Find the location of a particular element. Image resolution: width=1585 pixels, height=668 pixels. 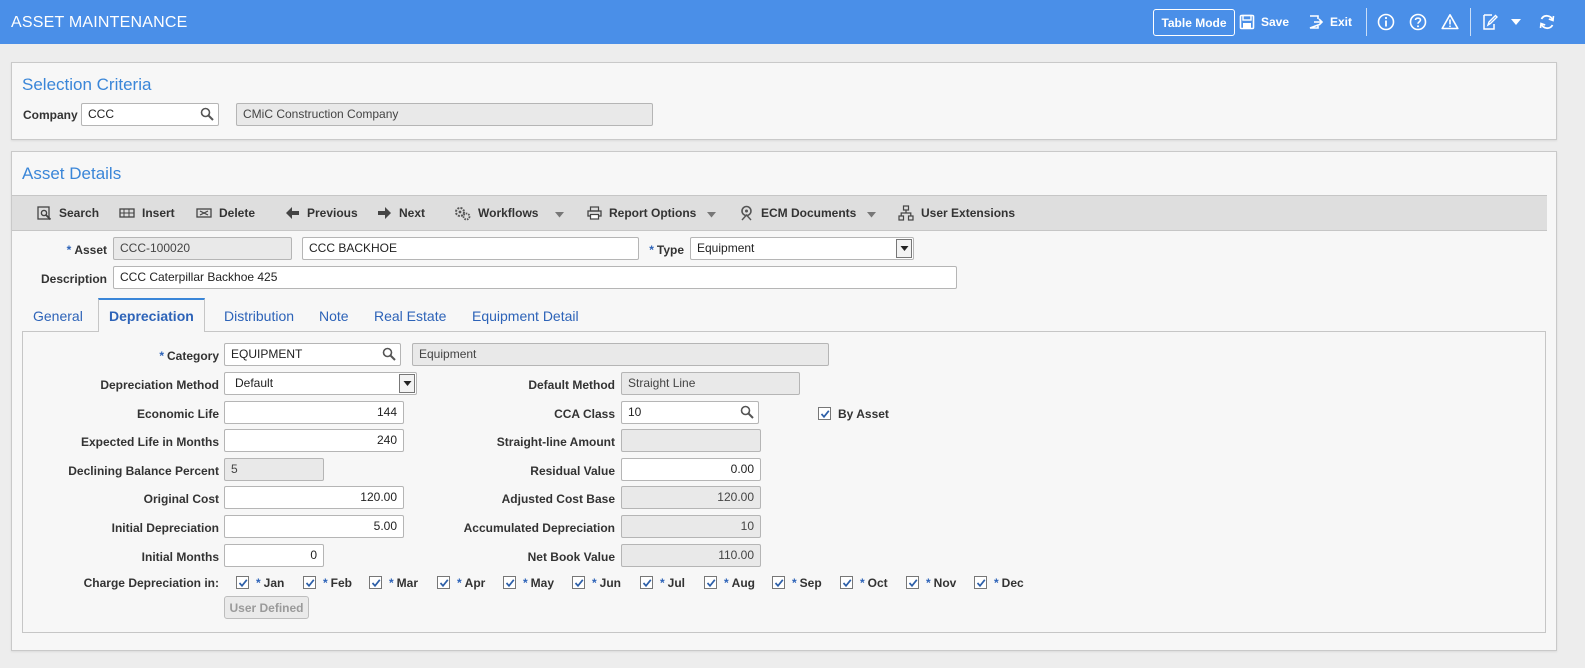

month-label-apr: * Apr is located at coordinates (471, 583).